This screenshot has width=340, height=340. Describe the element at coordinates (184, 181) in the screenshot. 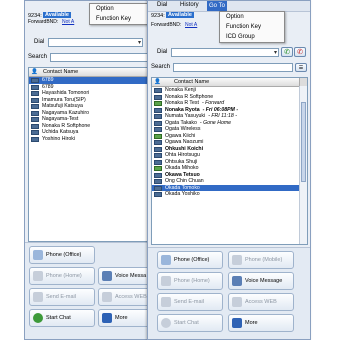

I see `contact-name: Ong Chin Chuan` at that location.